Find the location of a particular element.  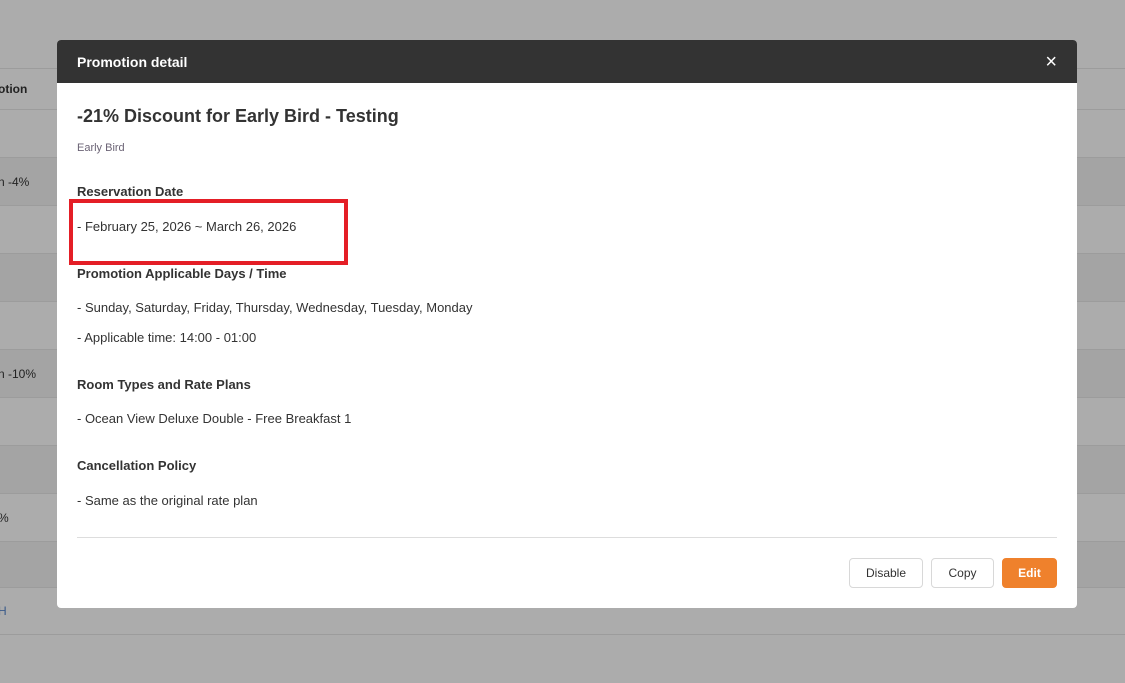

divider is located at coordinates (567, 537).